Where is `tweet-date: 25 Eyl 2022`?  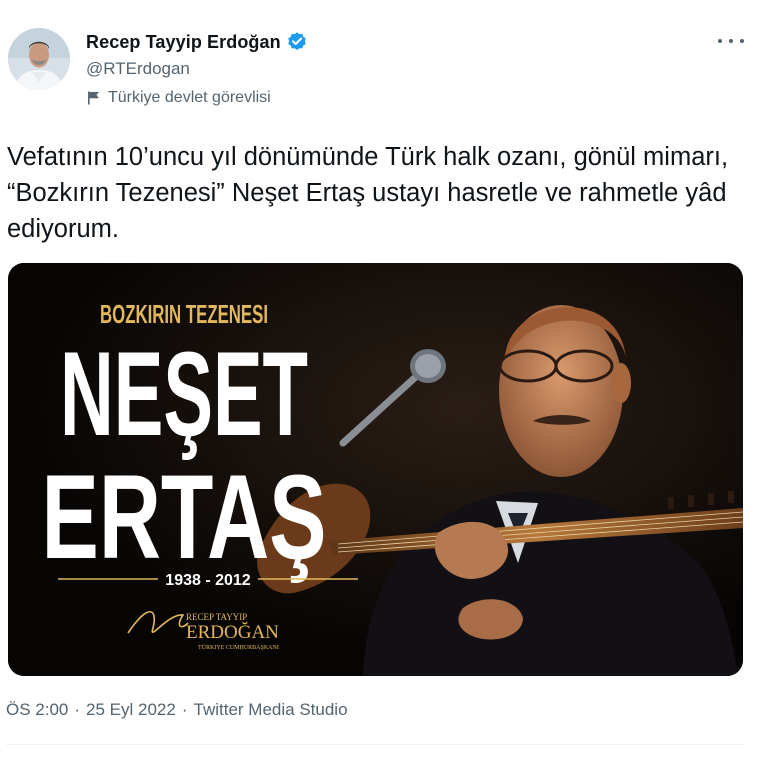
tweet-date: 25 Eyl 2022 is located at coordinates (131, 710).